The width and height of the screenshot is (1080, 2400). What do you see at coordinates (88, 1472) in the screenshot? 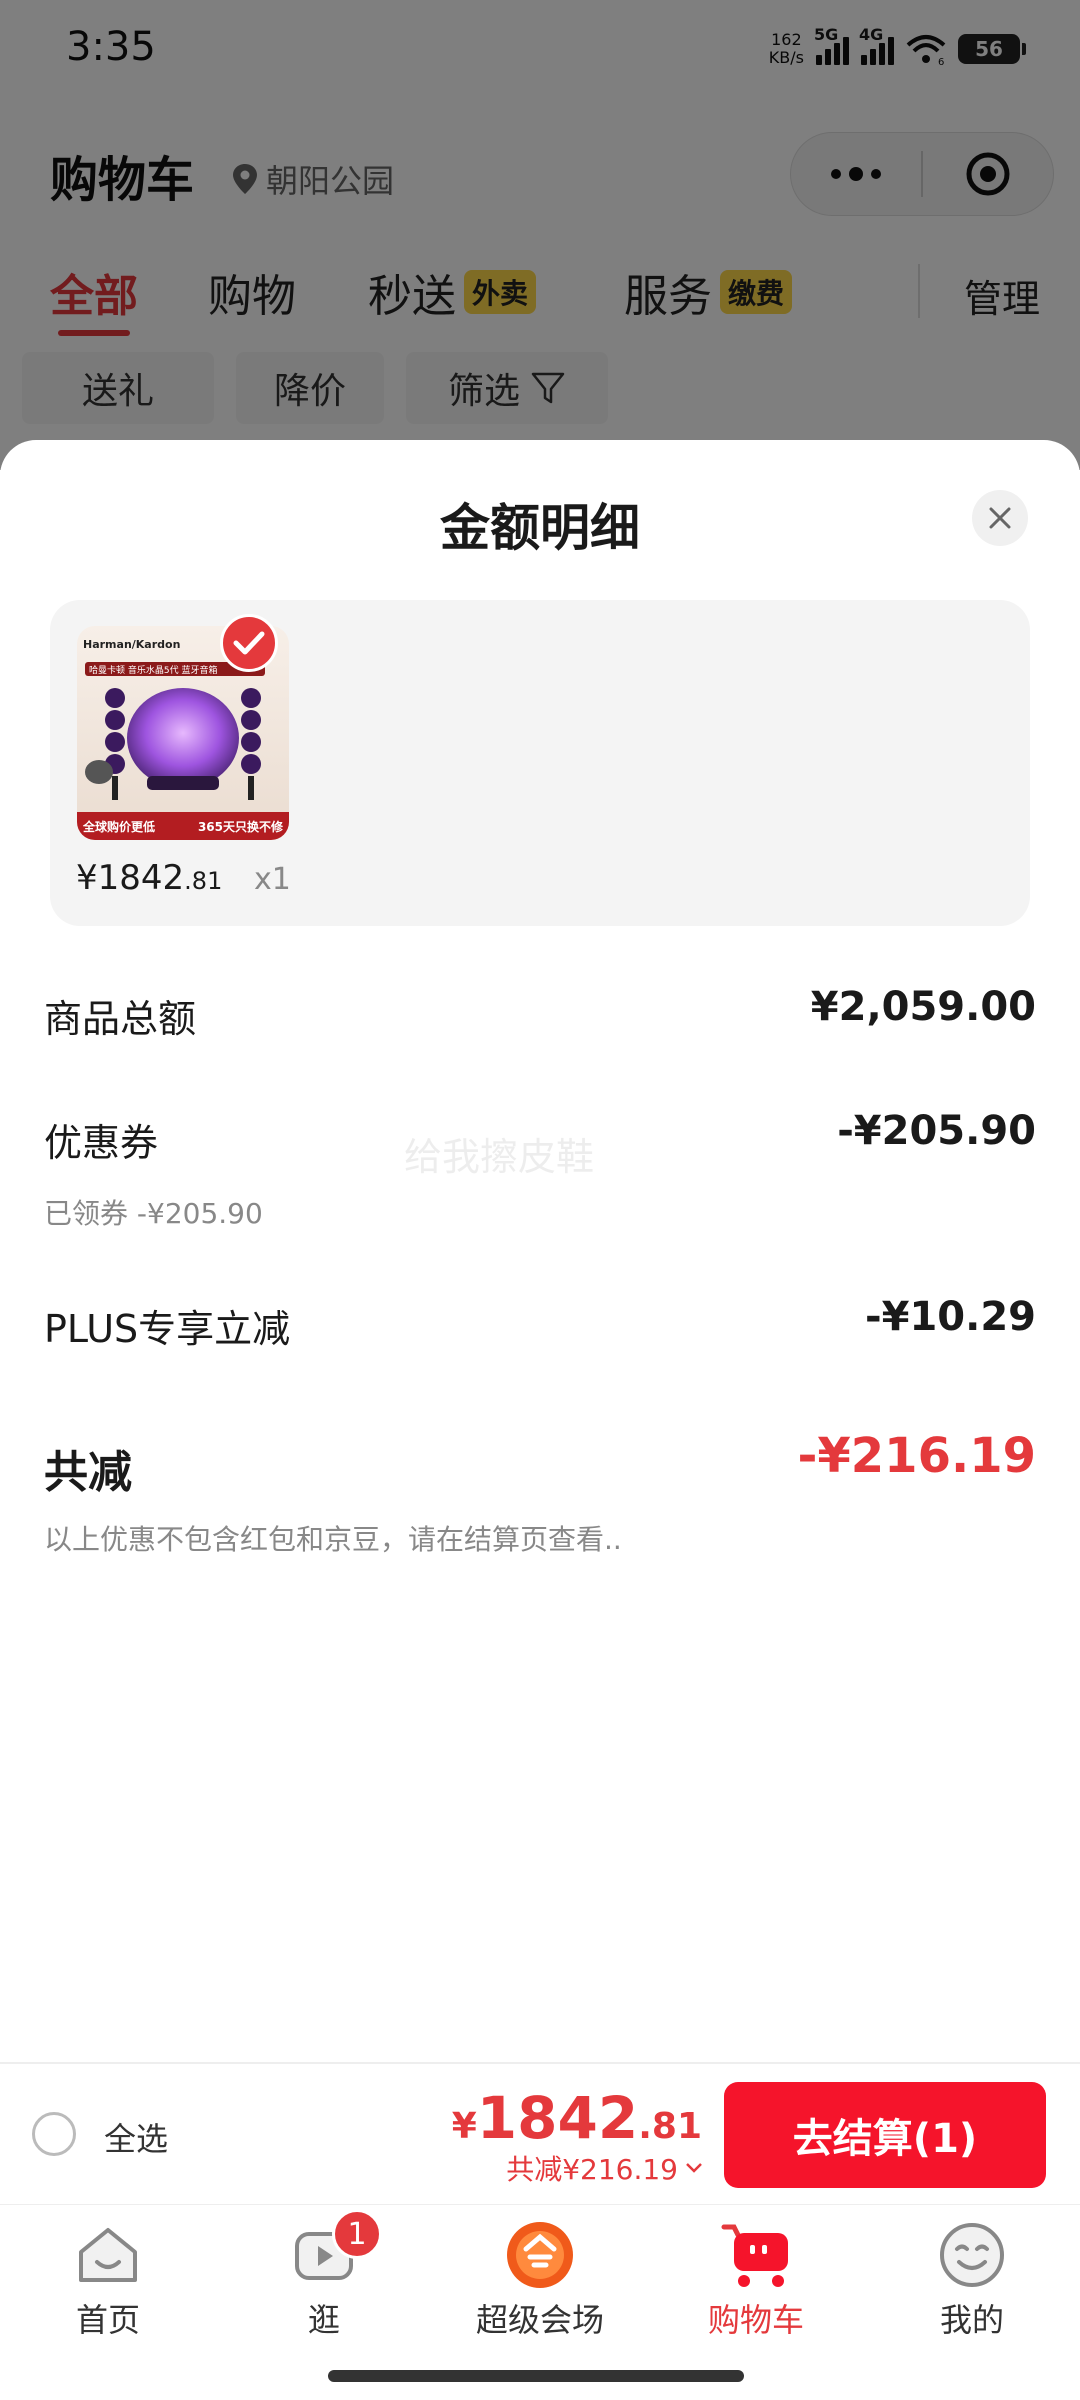
I see `total-discount-label: 共减` at bounding box center [88, 1472].